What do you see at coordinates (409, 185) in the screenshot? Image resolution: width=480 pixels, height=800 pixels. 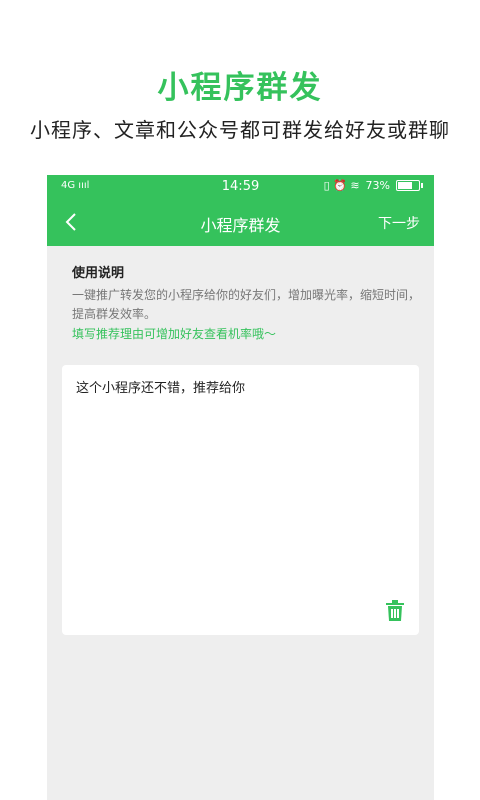 I see `battery-icon` at bounding box center [409, 185].